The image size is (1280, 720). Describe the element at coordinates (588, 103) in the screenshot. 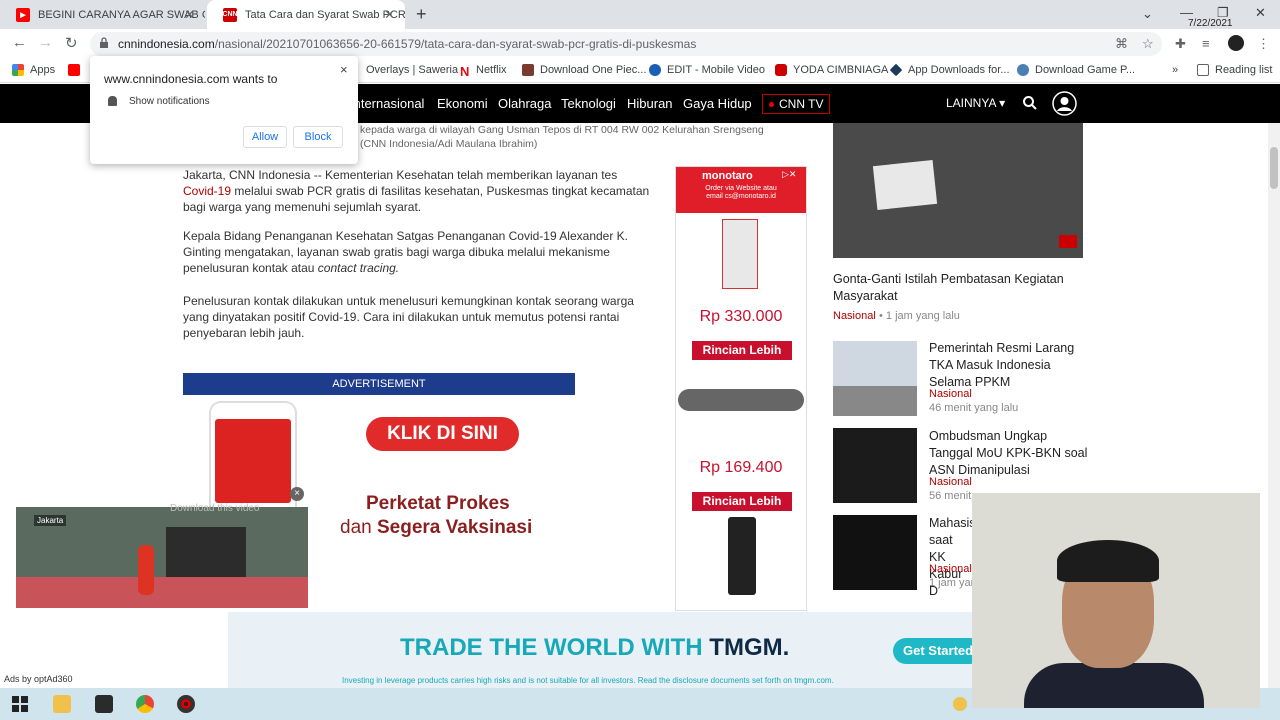

I see `nav-teknologi: Teknologi` at that location.